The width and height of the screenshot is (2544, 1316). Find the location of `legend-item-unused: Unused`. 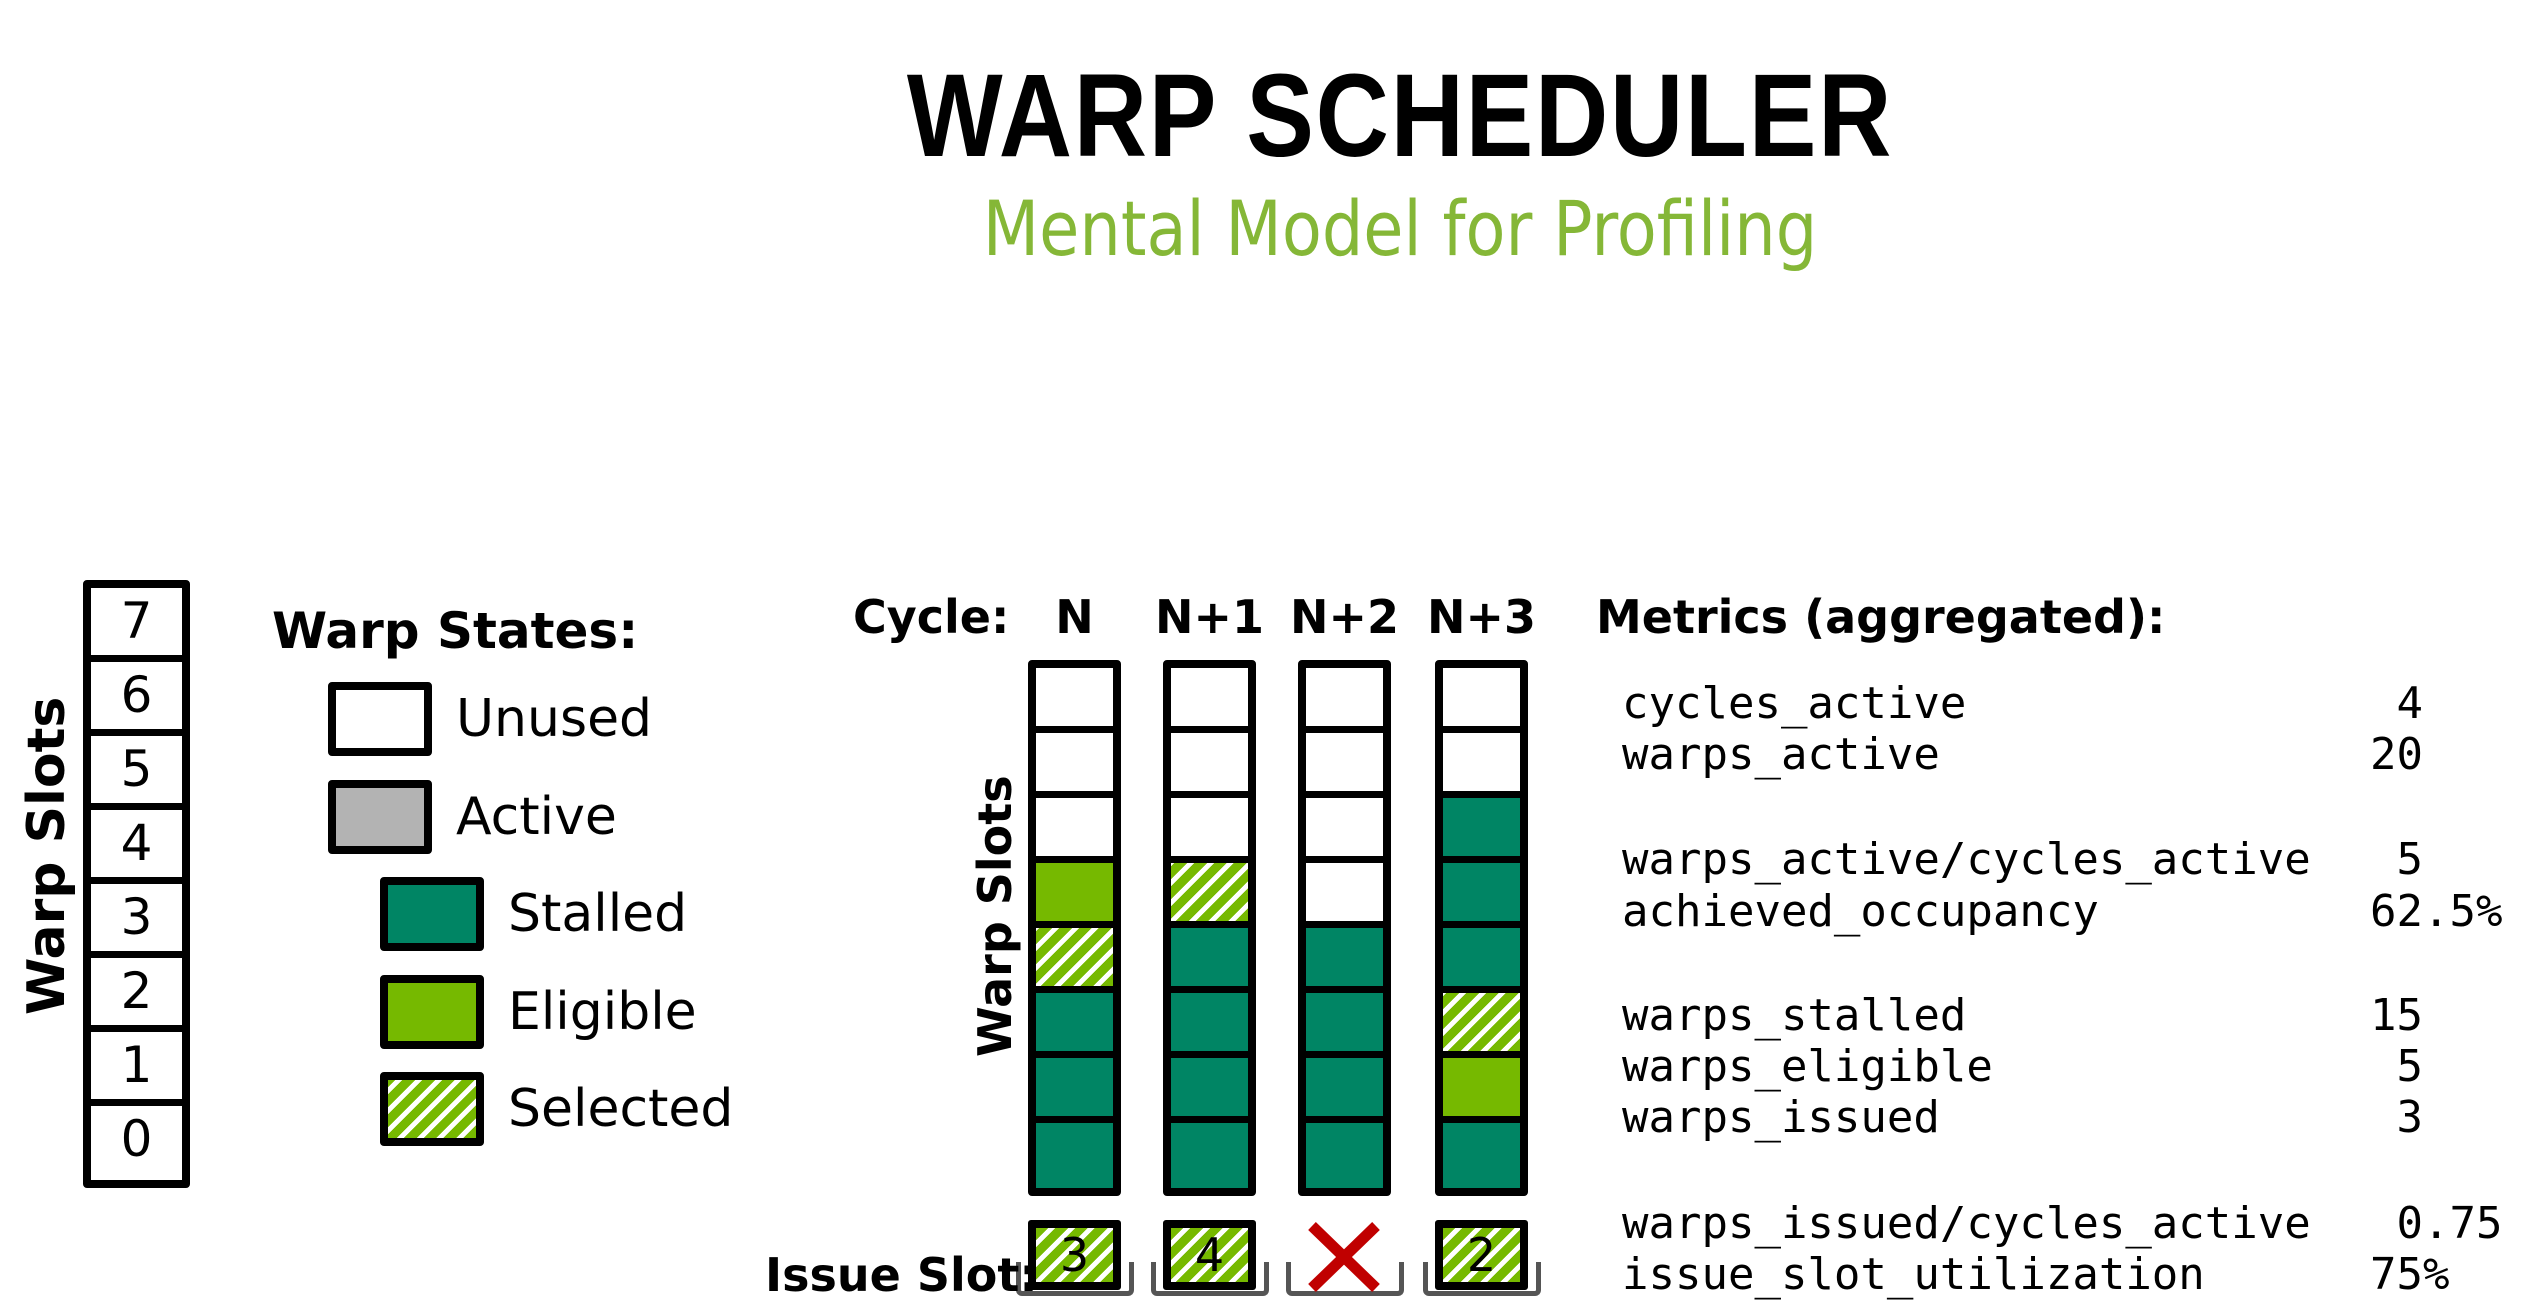

legend-item-unused: Unused is located at coordinates (490, 719).